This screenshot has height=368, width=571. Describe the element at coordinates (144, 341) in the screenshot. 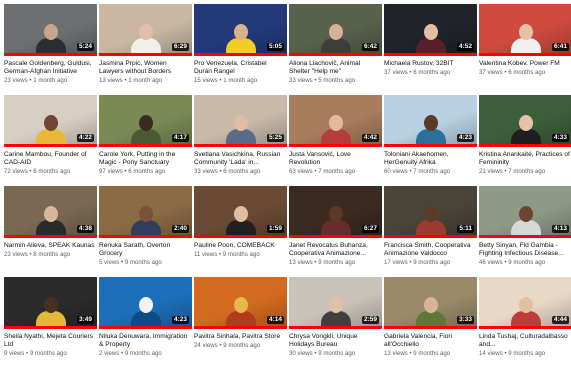

I see `video-title: Niluka Denuwara, Immigration & Property` at that location.